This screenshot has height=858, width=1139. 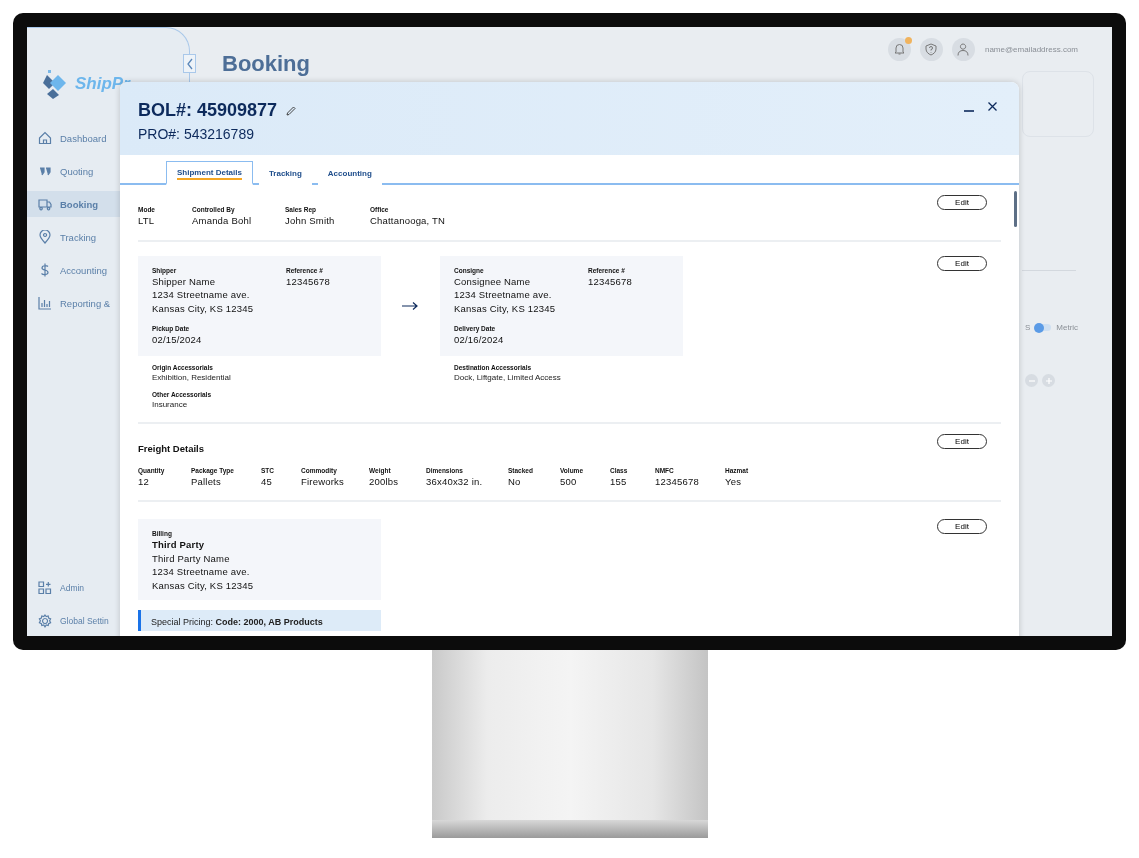 I want to click on bar-chart-icon, so click(x=45, y=303).